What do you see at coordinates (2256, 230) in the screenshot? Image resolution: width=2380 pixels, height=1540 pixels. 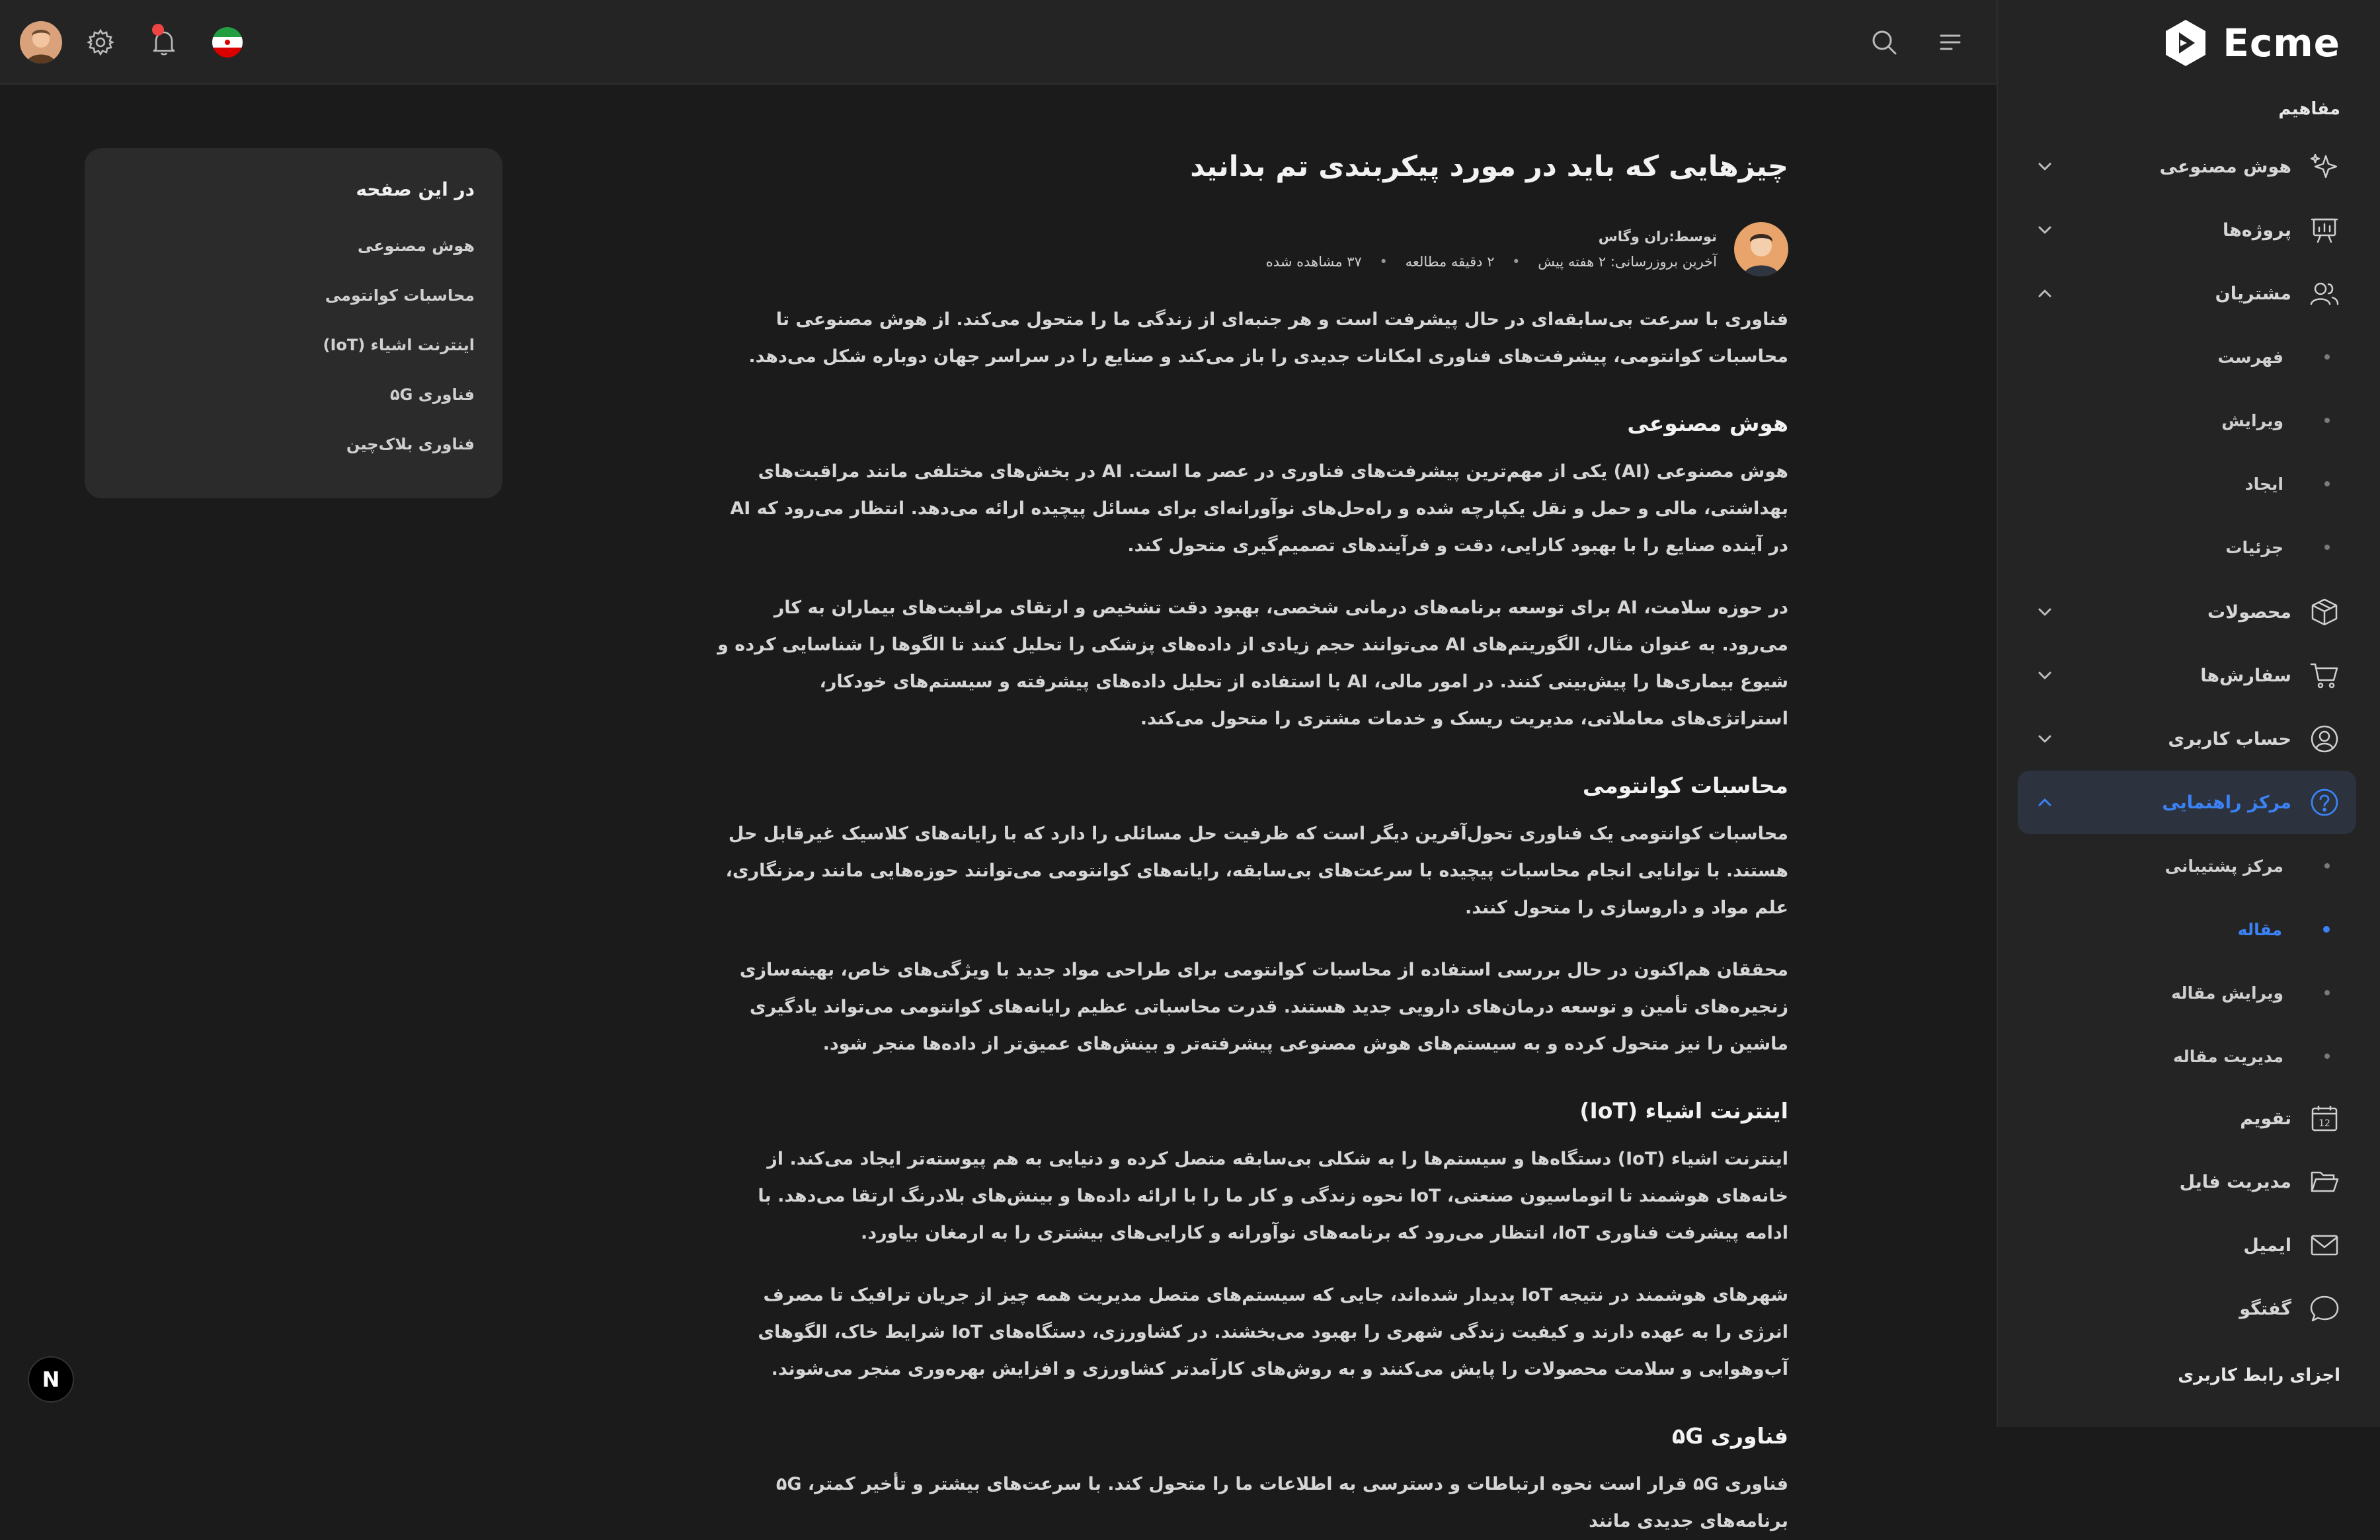 I see `sidebar-item-label: پروژه‌ها` at bounding box center [2256, 230].